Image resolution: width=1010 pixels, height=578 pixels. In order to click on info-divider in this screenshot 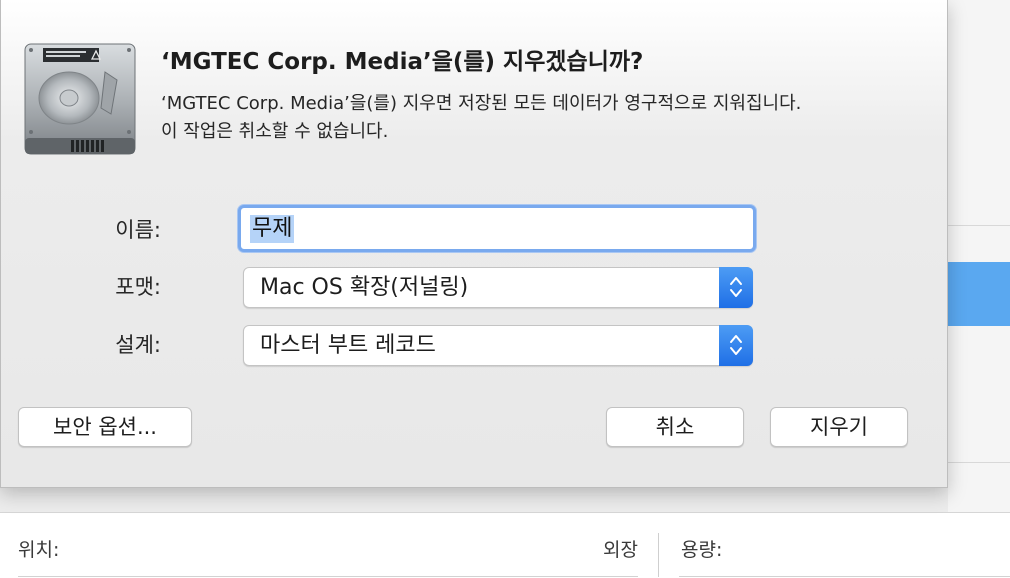, I will do `click(658, 555)`.